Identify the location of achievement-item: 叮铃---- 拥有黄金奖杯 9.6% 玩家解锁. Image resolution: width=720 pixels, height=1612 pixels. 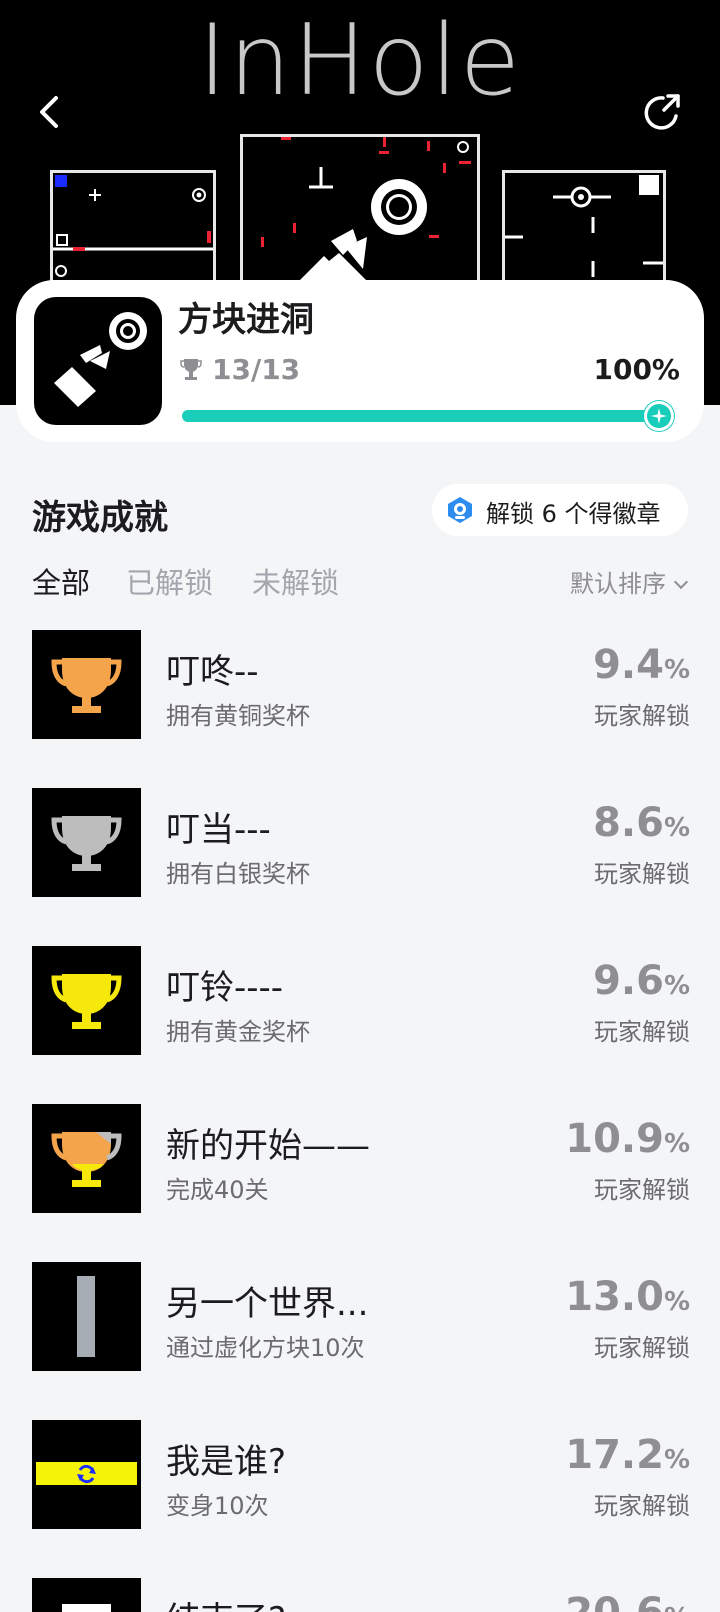
(360, 1001).